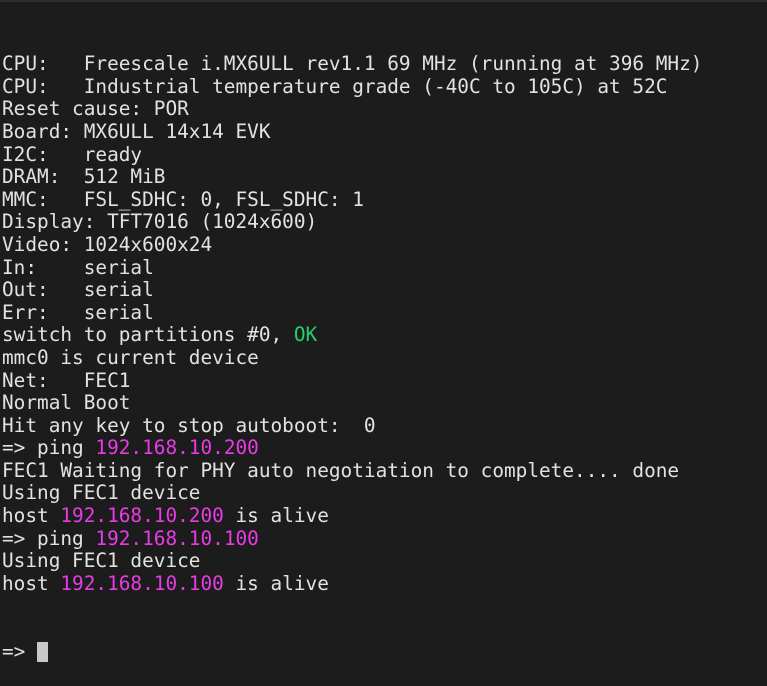  Describe the element at coordinates (384, 335) in the screenshot. I see `terminal-line: switch to partitions #0, OK` at that location.